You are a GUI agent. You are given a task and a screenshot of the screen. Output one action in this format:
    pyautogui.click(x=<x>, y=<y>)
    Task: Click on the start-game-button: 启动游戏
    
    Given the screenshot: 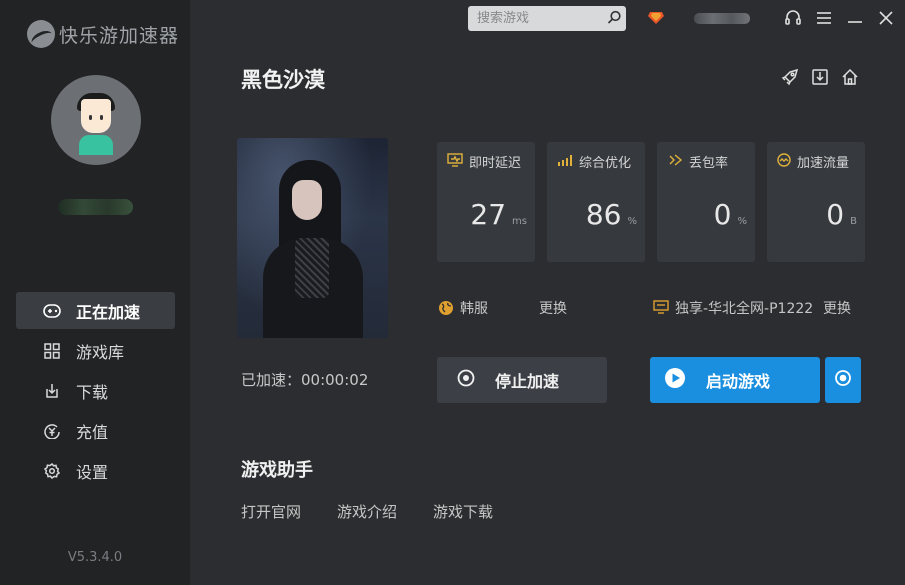 What is the action you would take?
    pyautogui.click(x=735, y=380)
    